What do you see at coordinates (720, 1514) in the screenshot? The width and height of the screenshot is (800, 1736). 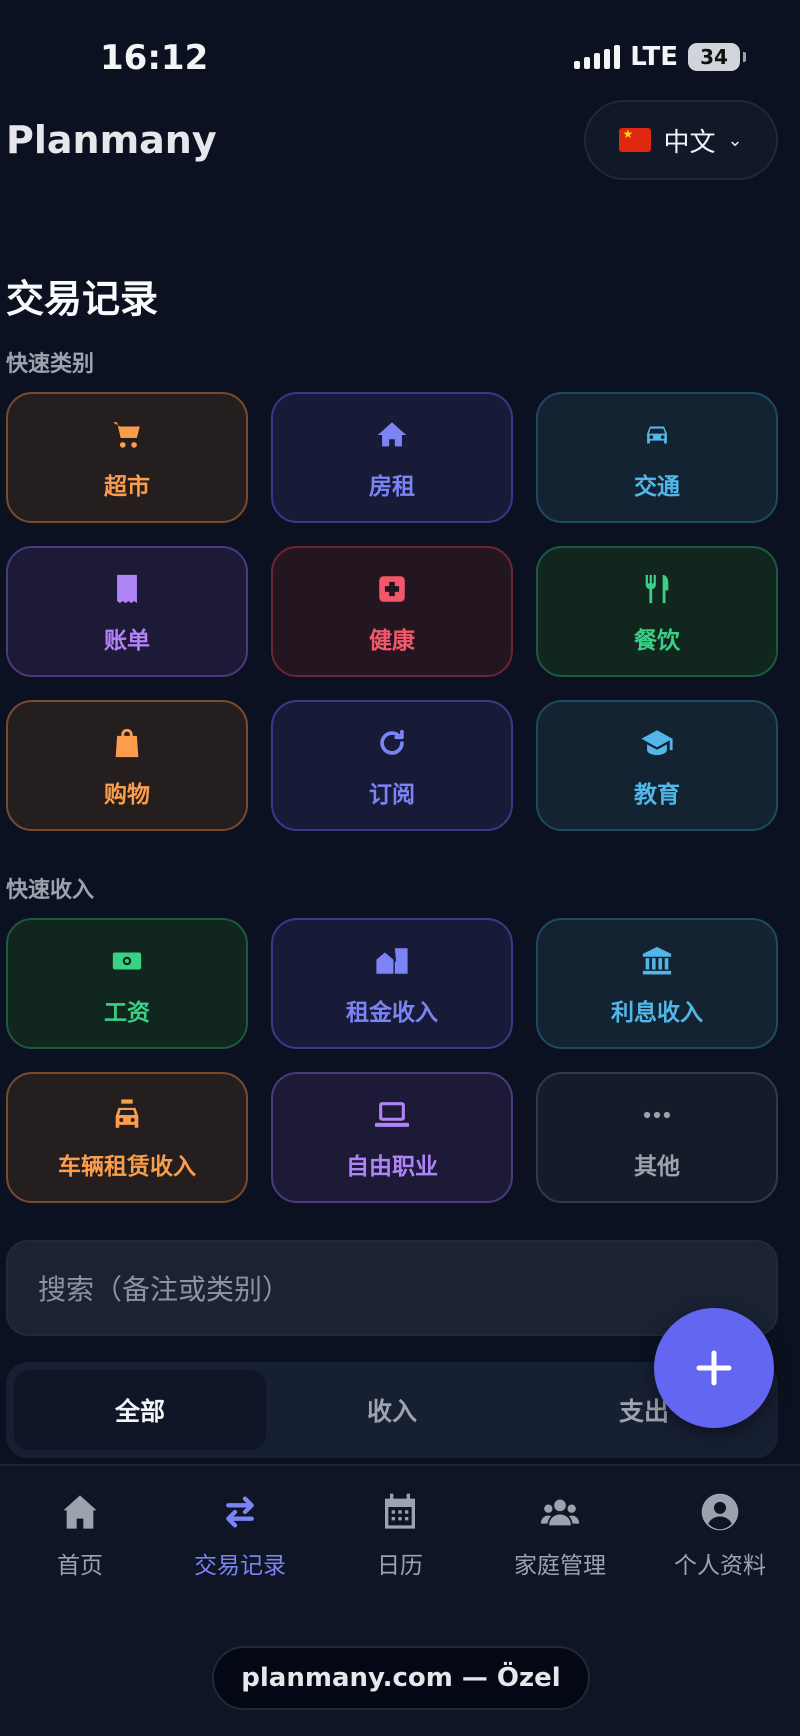 I see `user-circle-icon` at bounding box center [720, 1514].